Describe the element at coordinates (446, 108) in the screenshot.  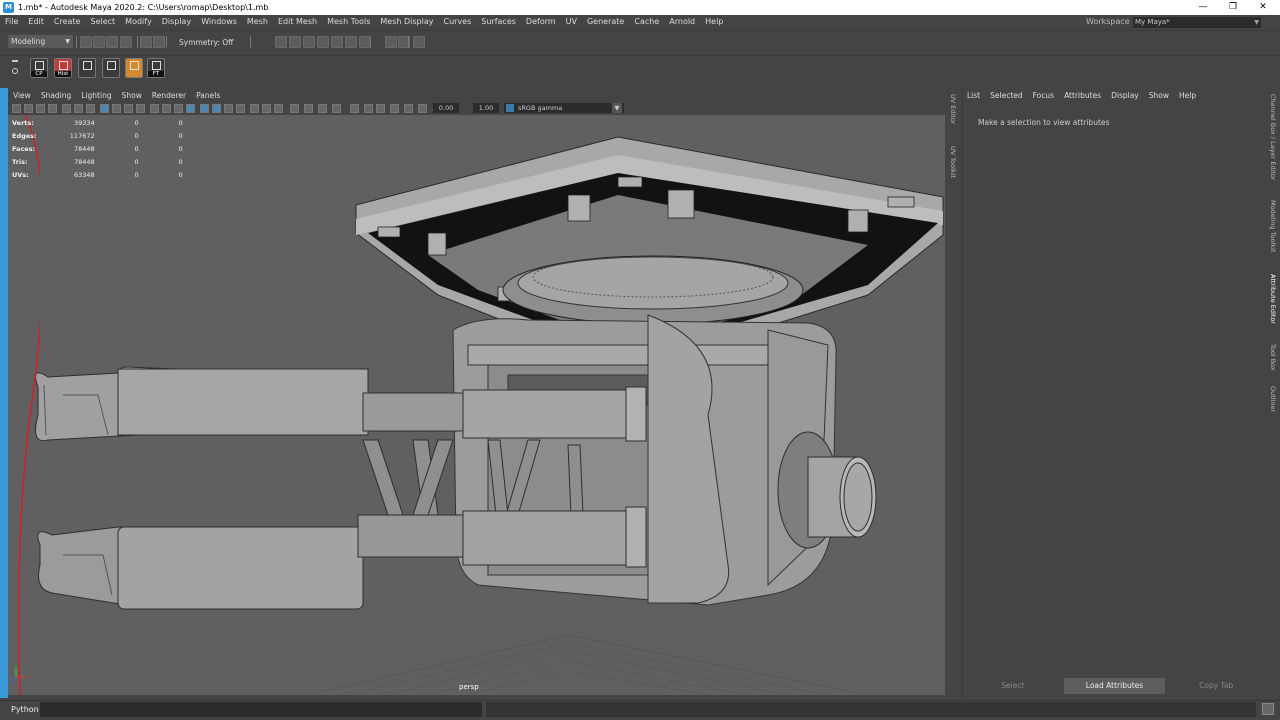
I see `exposure-field: 0.00` at that location.